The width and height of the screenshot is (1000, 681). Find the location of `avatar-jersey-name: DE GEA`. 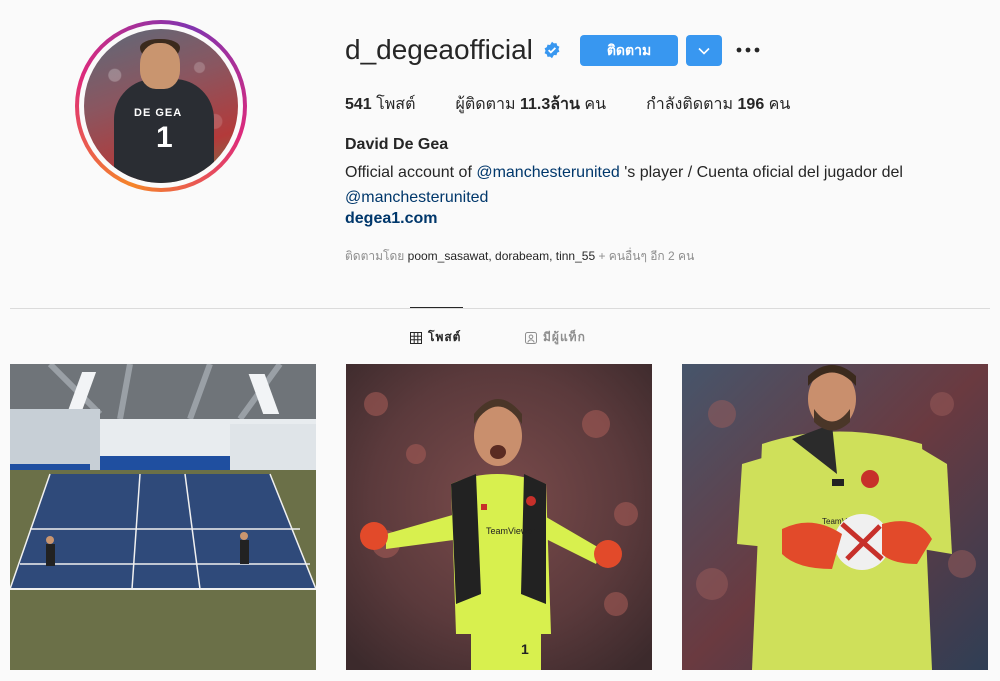

avatar-jersey-name: DE GEA is located at coordinates (158, 113).